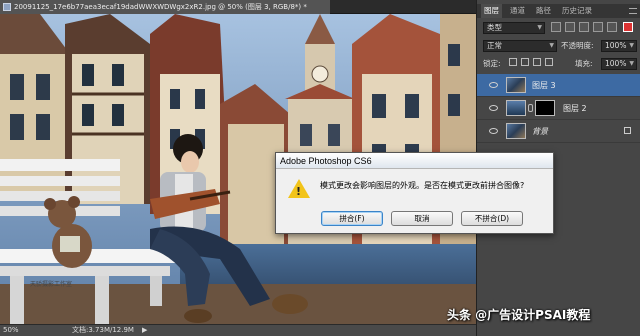 This screenshot has height=336, width=640. I want to click on status-menu-arrow-icon: ▶, so click(144, 330).